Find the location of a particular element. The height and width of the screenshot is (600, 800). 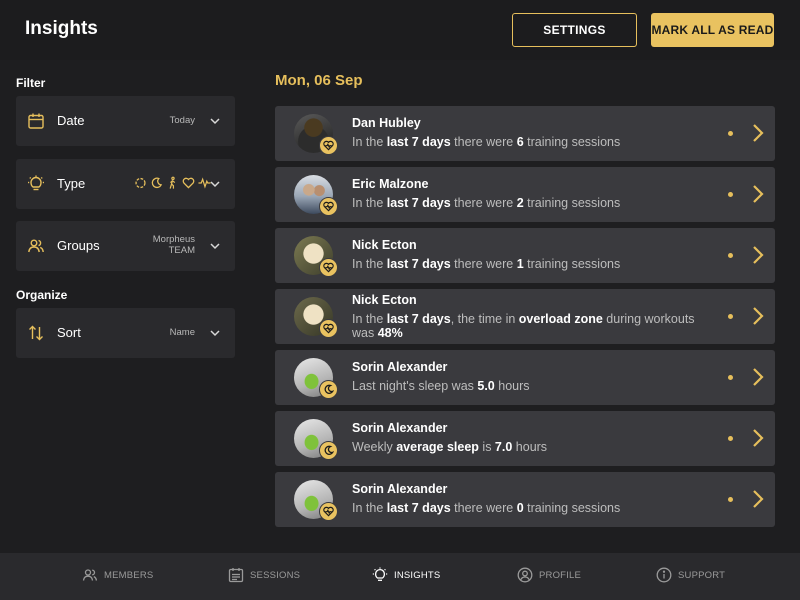

groups-value-line1: Morpheus is located at coordinates (173, 239).